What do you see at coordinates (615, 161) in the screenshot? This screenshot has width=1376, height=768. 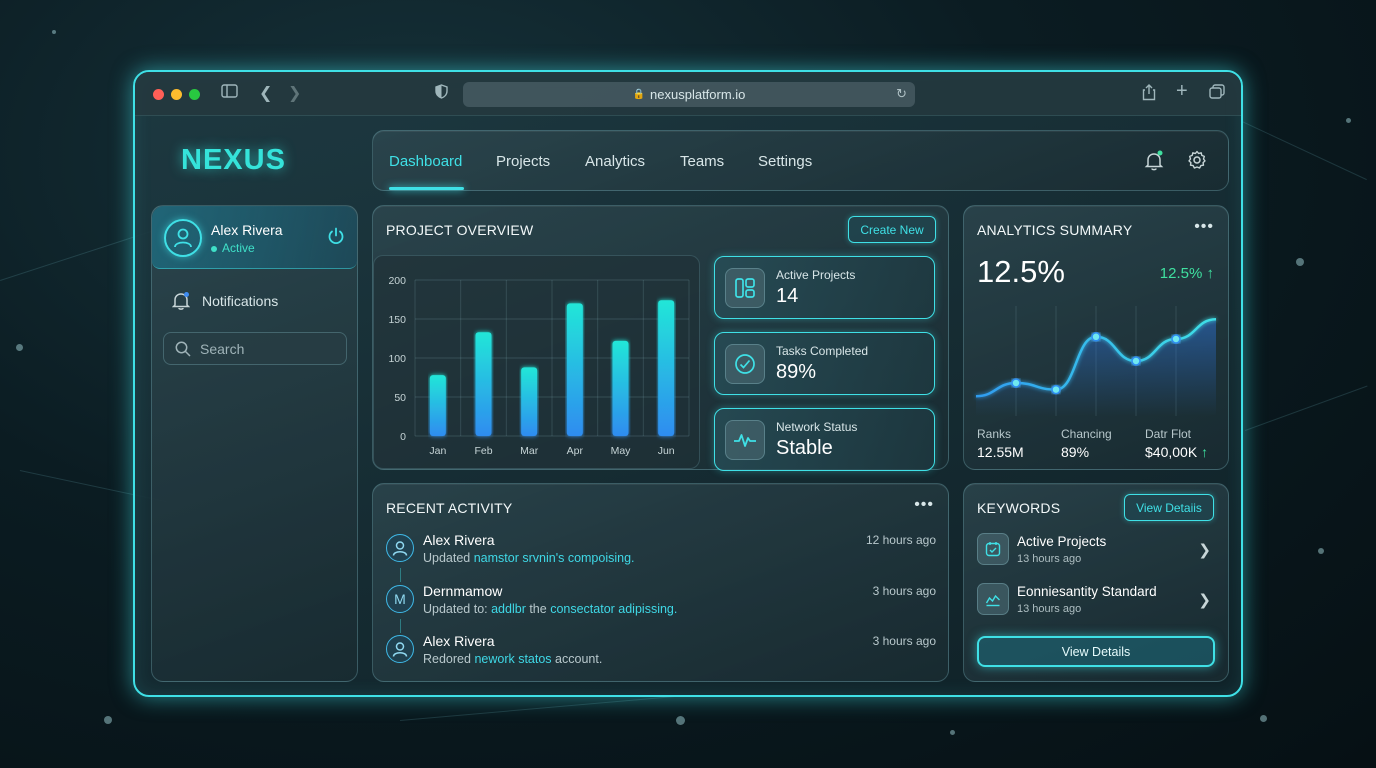 I see `tab-analytics: Analytics` at bounding box center [615, 161].